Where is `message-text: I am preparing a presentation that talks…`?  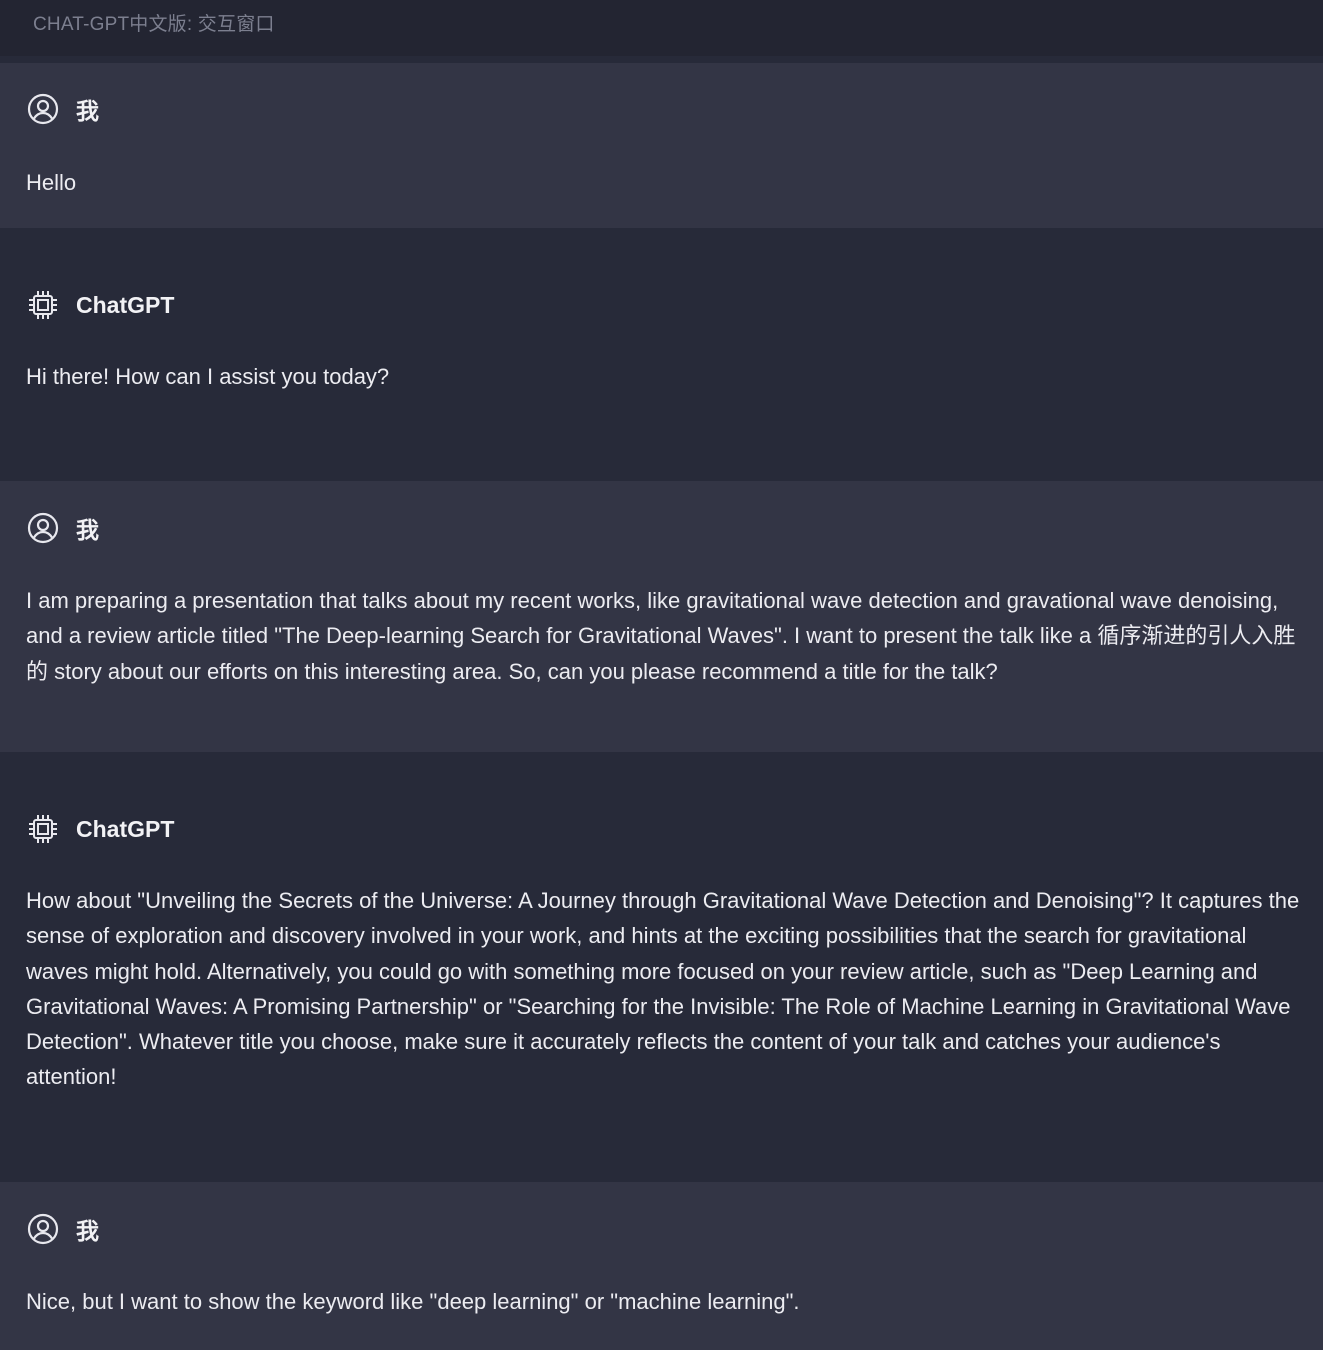
message-text: I am preparing a presentation that talks… is located at coordinates (661, 636).